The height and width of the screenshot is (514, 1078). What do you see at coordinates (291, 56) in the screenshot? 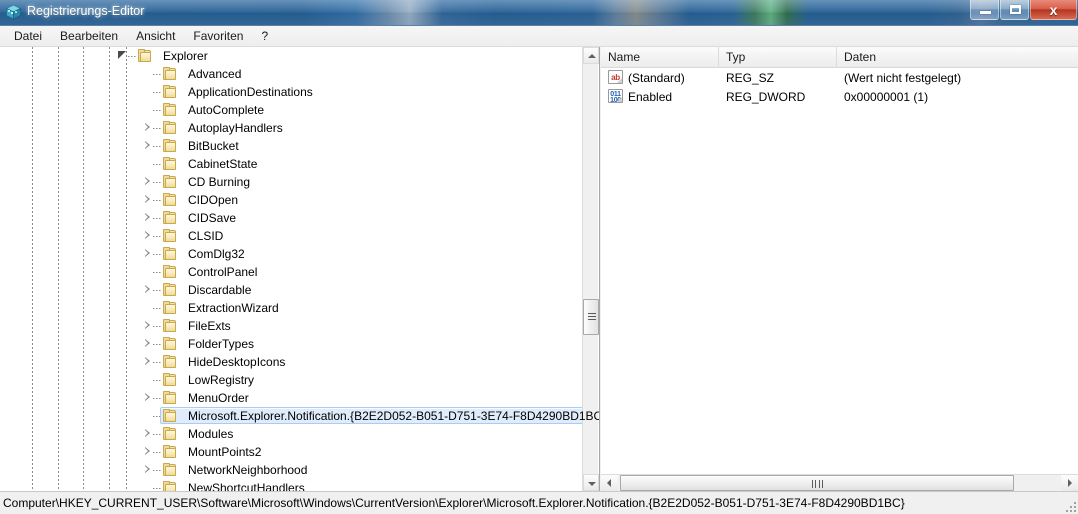
I see `tree-item: Explorer` at bounding box center [291, 56].